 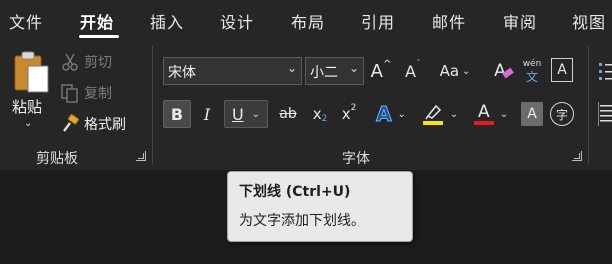 I want to click on highlight-color-bar, so click(x=432, y=123).